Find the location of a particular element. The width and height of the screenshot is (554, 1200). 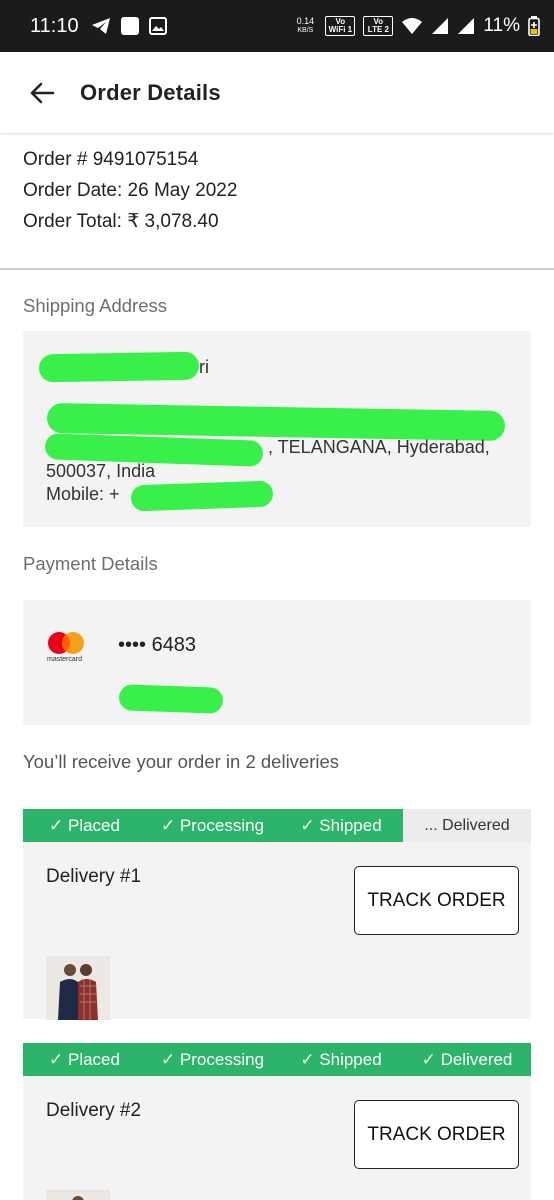

delivery-2-title: Delivery #2 is located at coordinates (94, 1110).